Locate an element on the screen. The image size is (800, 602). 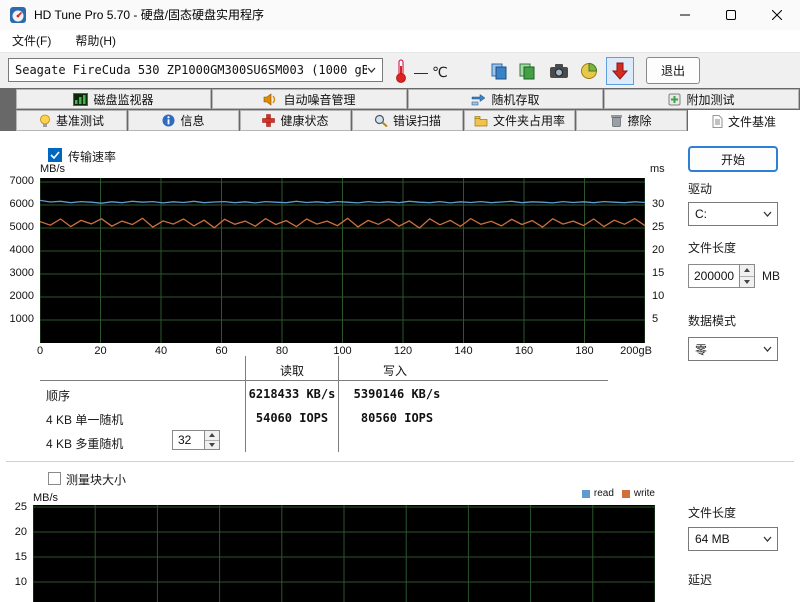
mini-y-tick-labels: 10 15 20 25 is located at coordinates (14, 551).